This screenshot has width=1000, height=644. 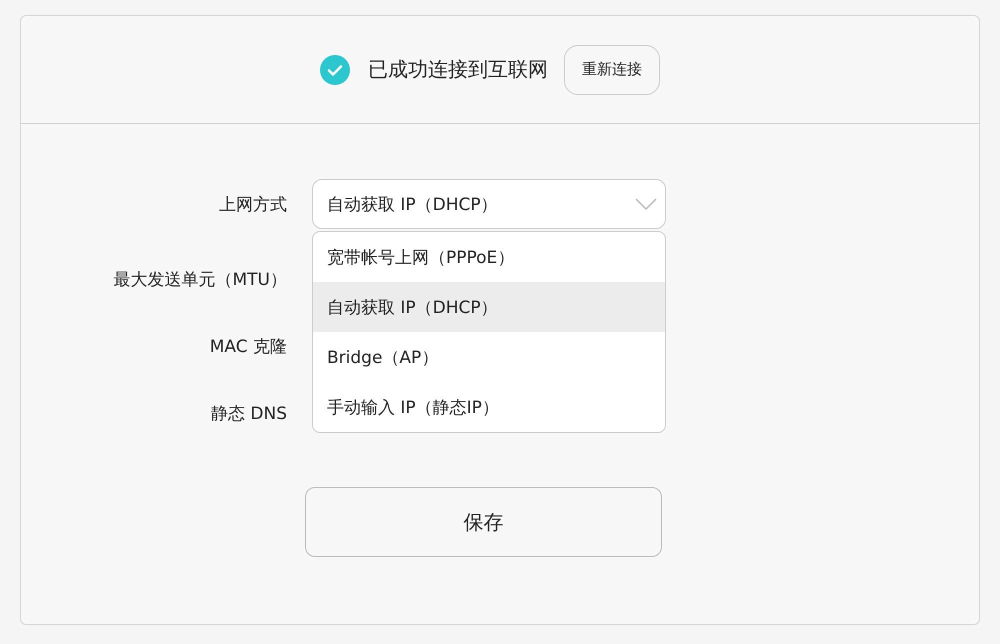 What do you see at coordinates (247, 347) in the screenshot?
I see `field-label: MAC 克隆` at bounding box center [247, 347].